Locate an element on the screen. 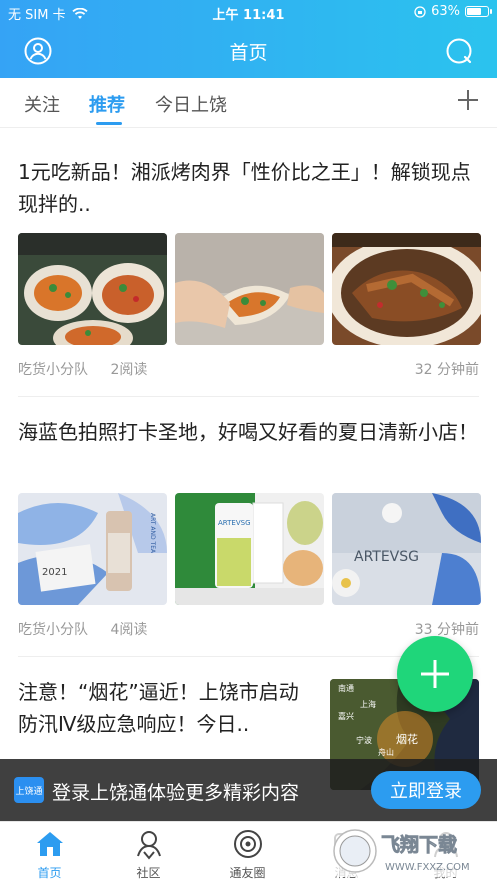  search-icon is located at coordinates (459, 51).